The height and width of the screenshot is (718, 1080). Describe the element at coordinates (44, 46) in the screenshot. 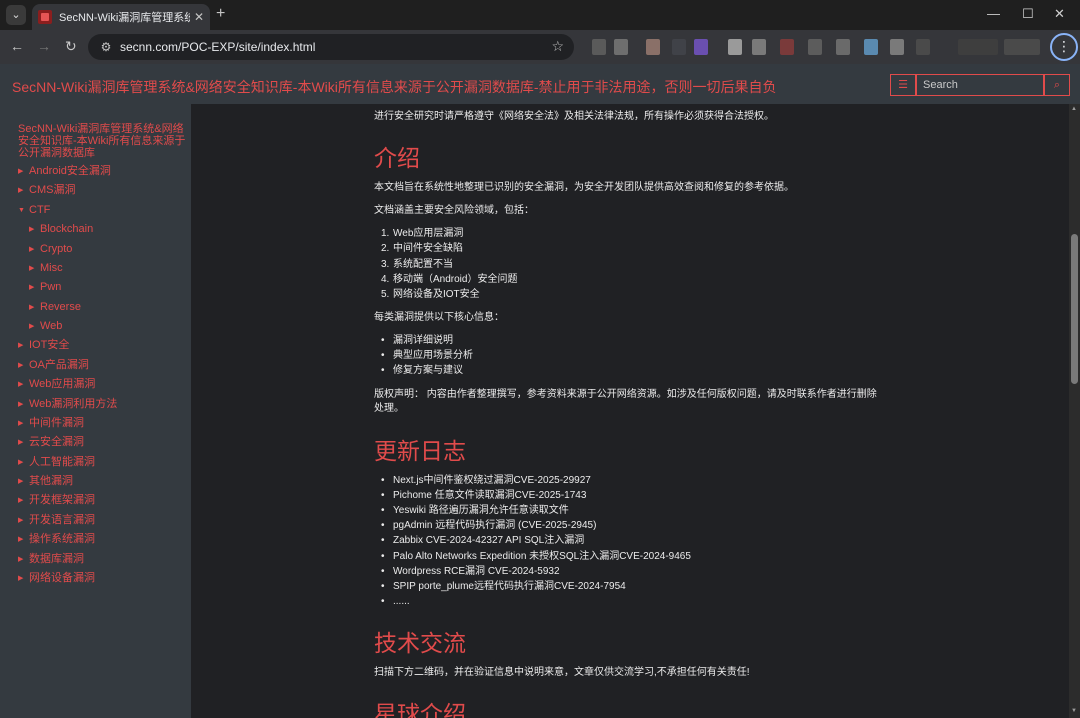

I see `forward-icon: →` at that location.